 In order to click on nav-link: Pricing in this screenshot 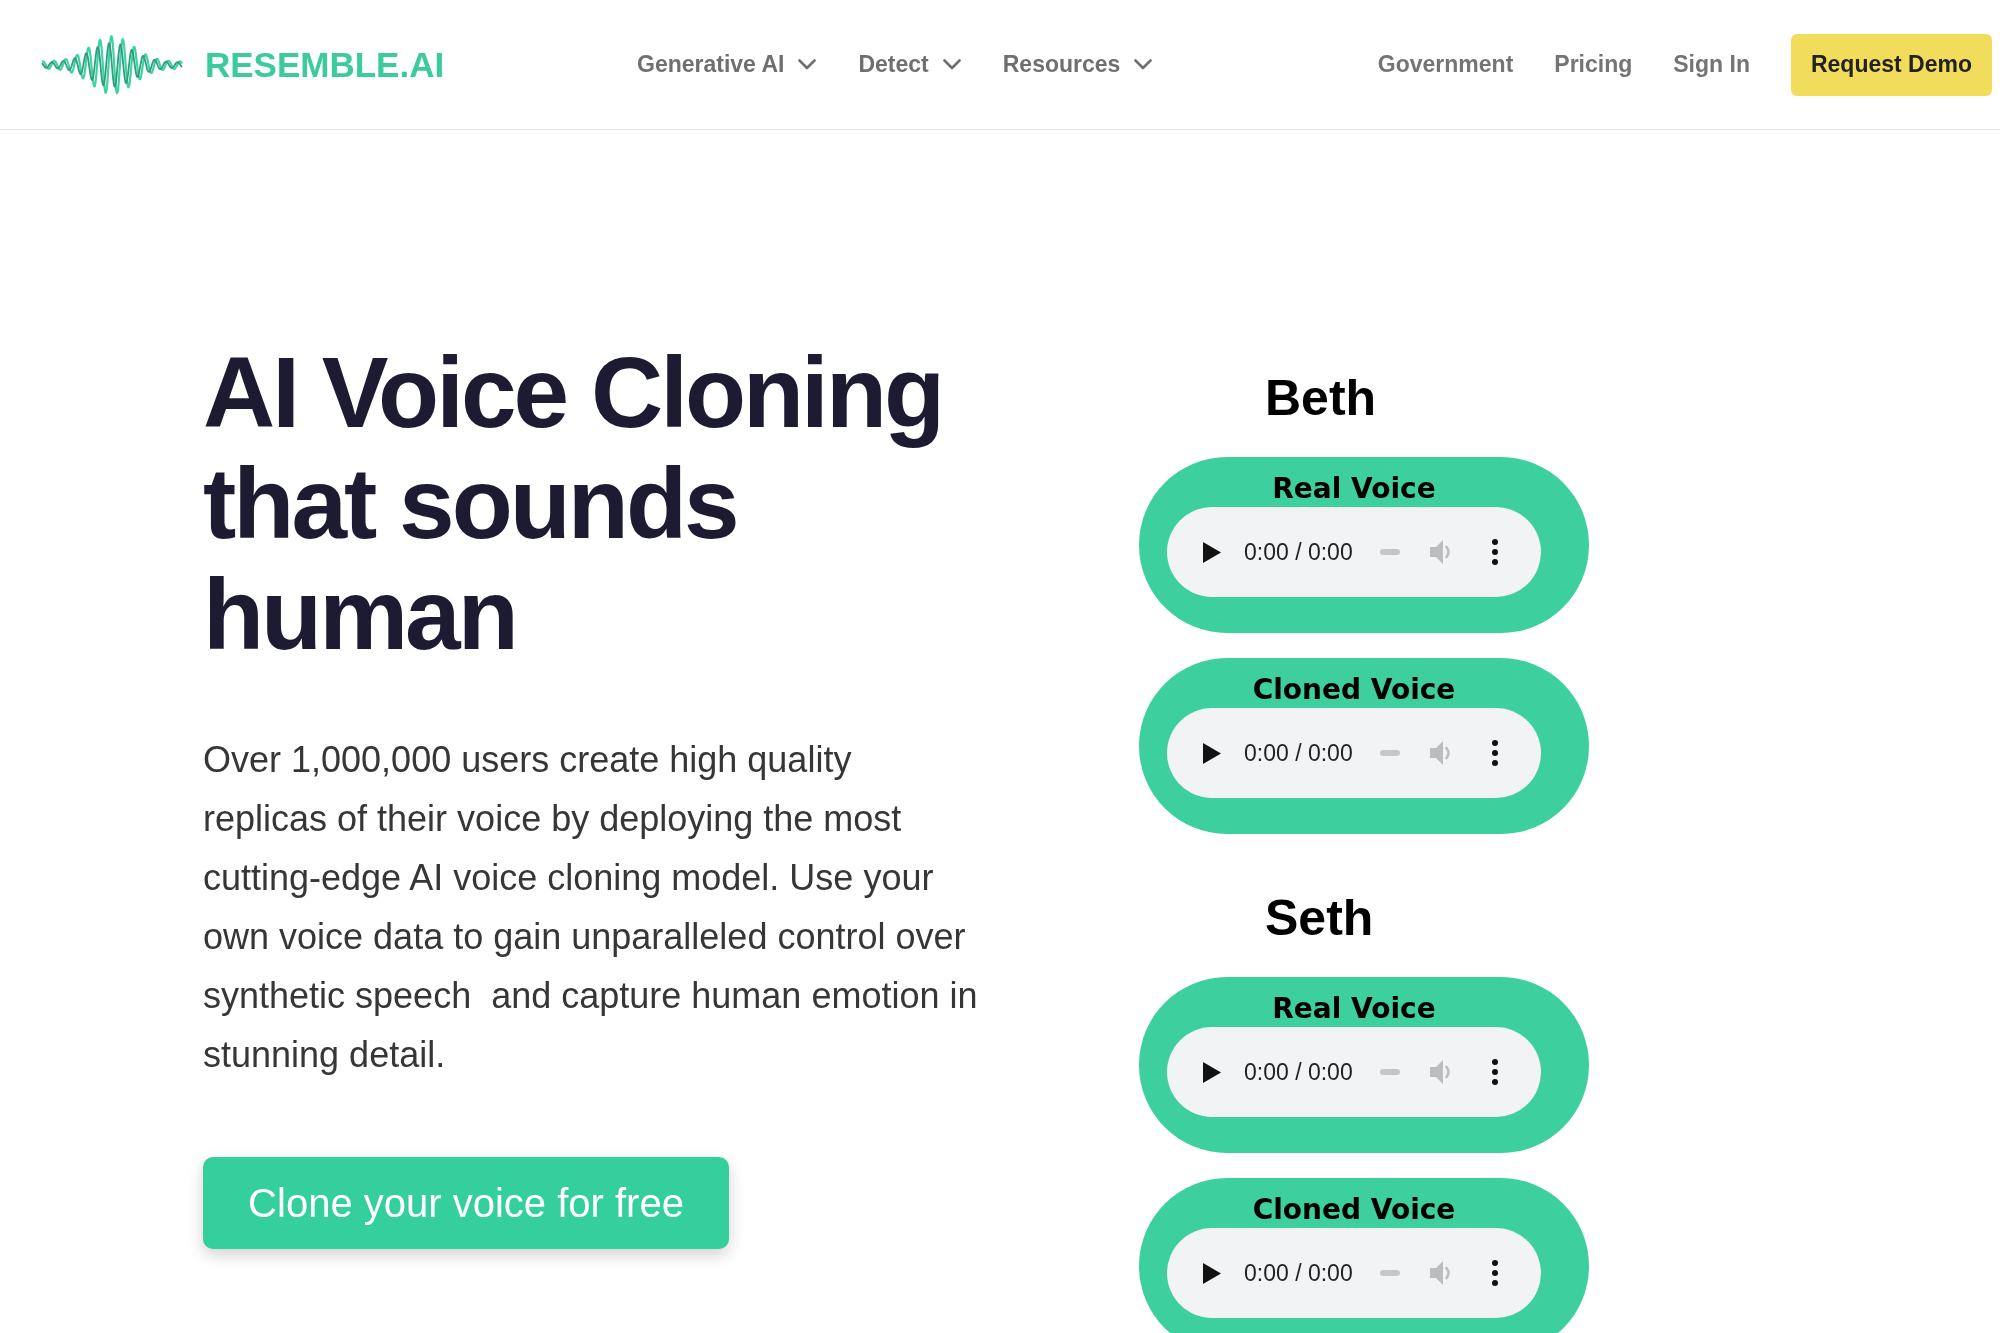, I will do `click(1593, 64)`.